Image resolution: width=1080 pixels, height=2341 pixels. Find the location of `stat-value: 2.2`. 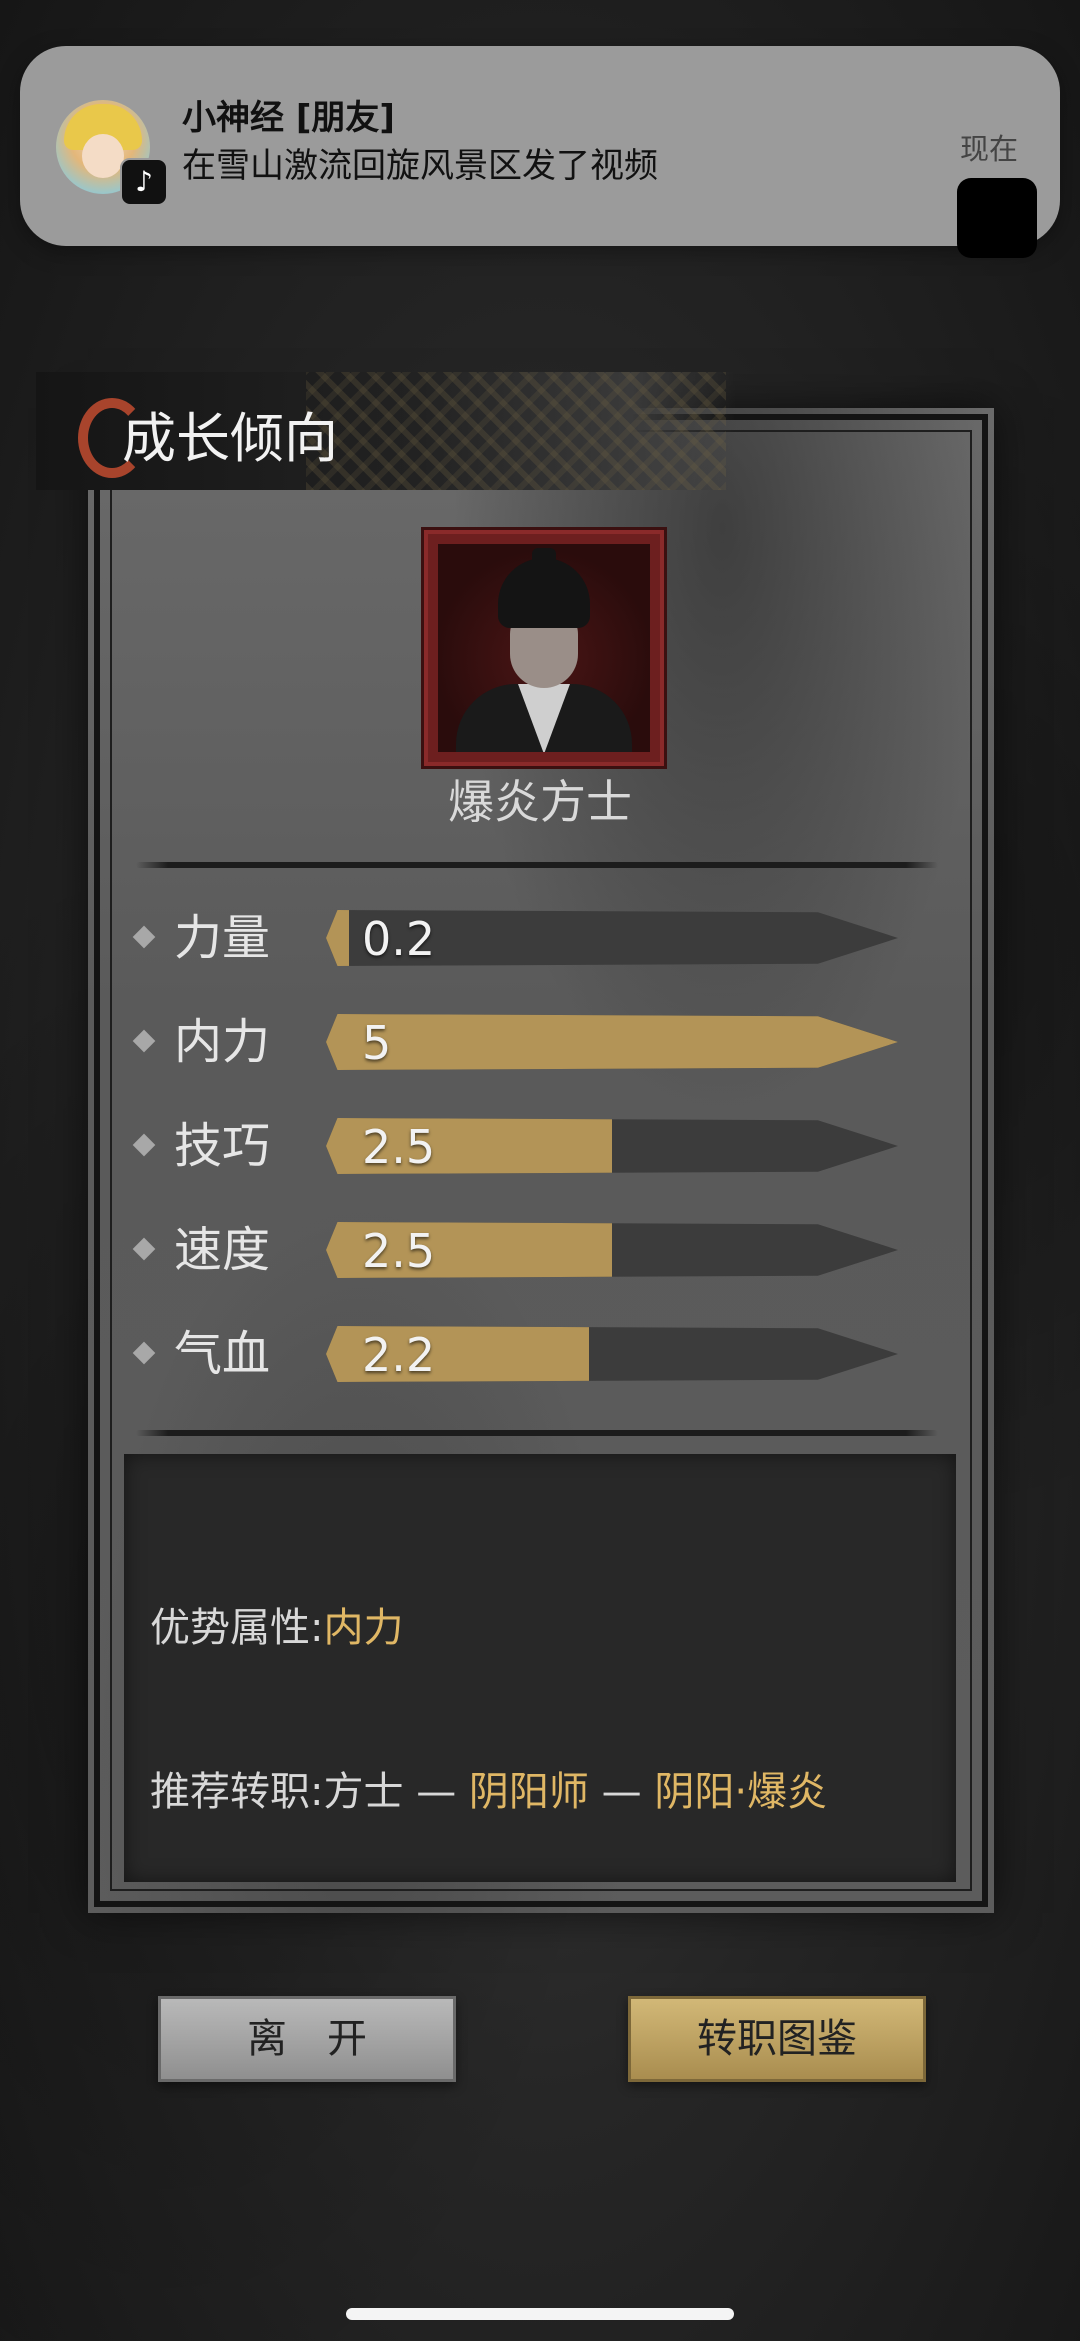

stat-value: 2.2 is located at coordinates (399, 1355).